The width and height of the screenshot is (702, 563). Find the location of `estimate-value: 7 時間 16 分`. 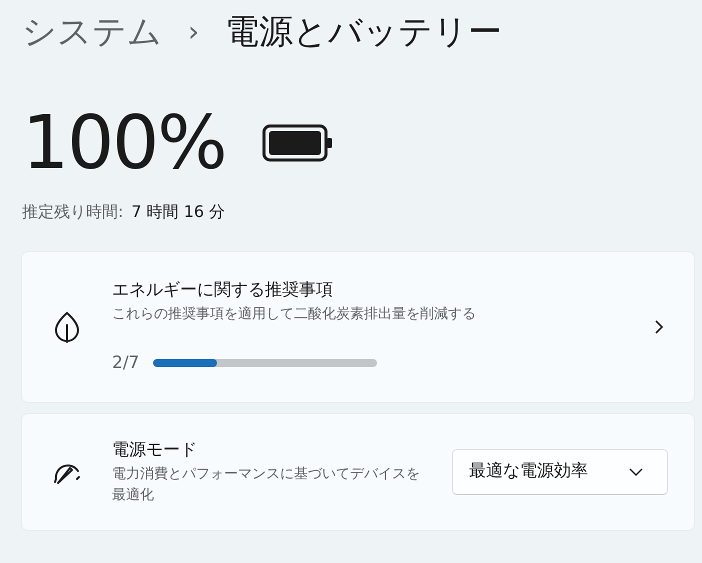

estimate-value: 7 時間 16 分 is located at coordinates (178, 212).